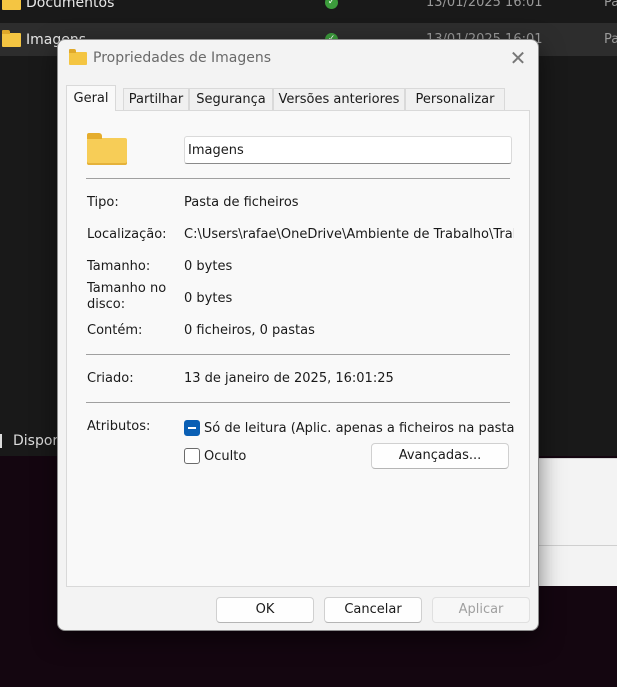  I want to click on background-window, so click(577, 522).